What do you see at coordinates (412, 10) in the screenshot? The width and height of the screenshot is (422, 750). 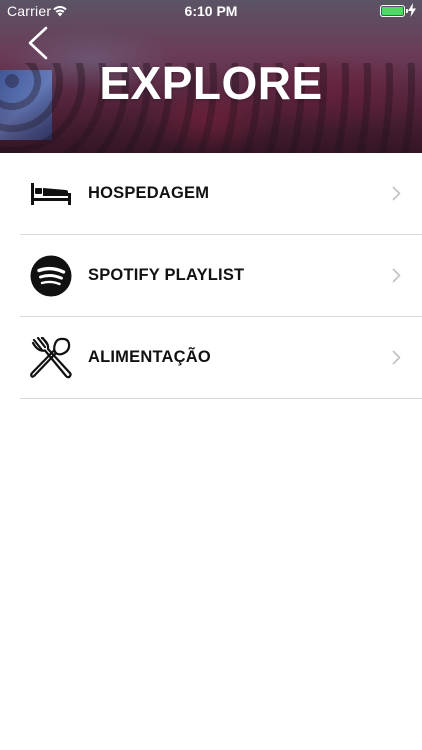 I see `charging-bolt-icon` at bounding box center [412, 10].